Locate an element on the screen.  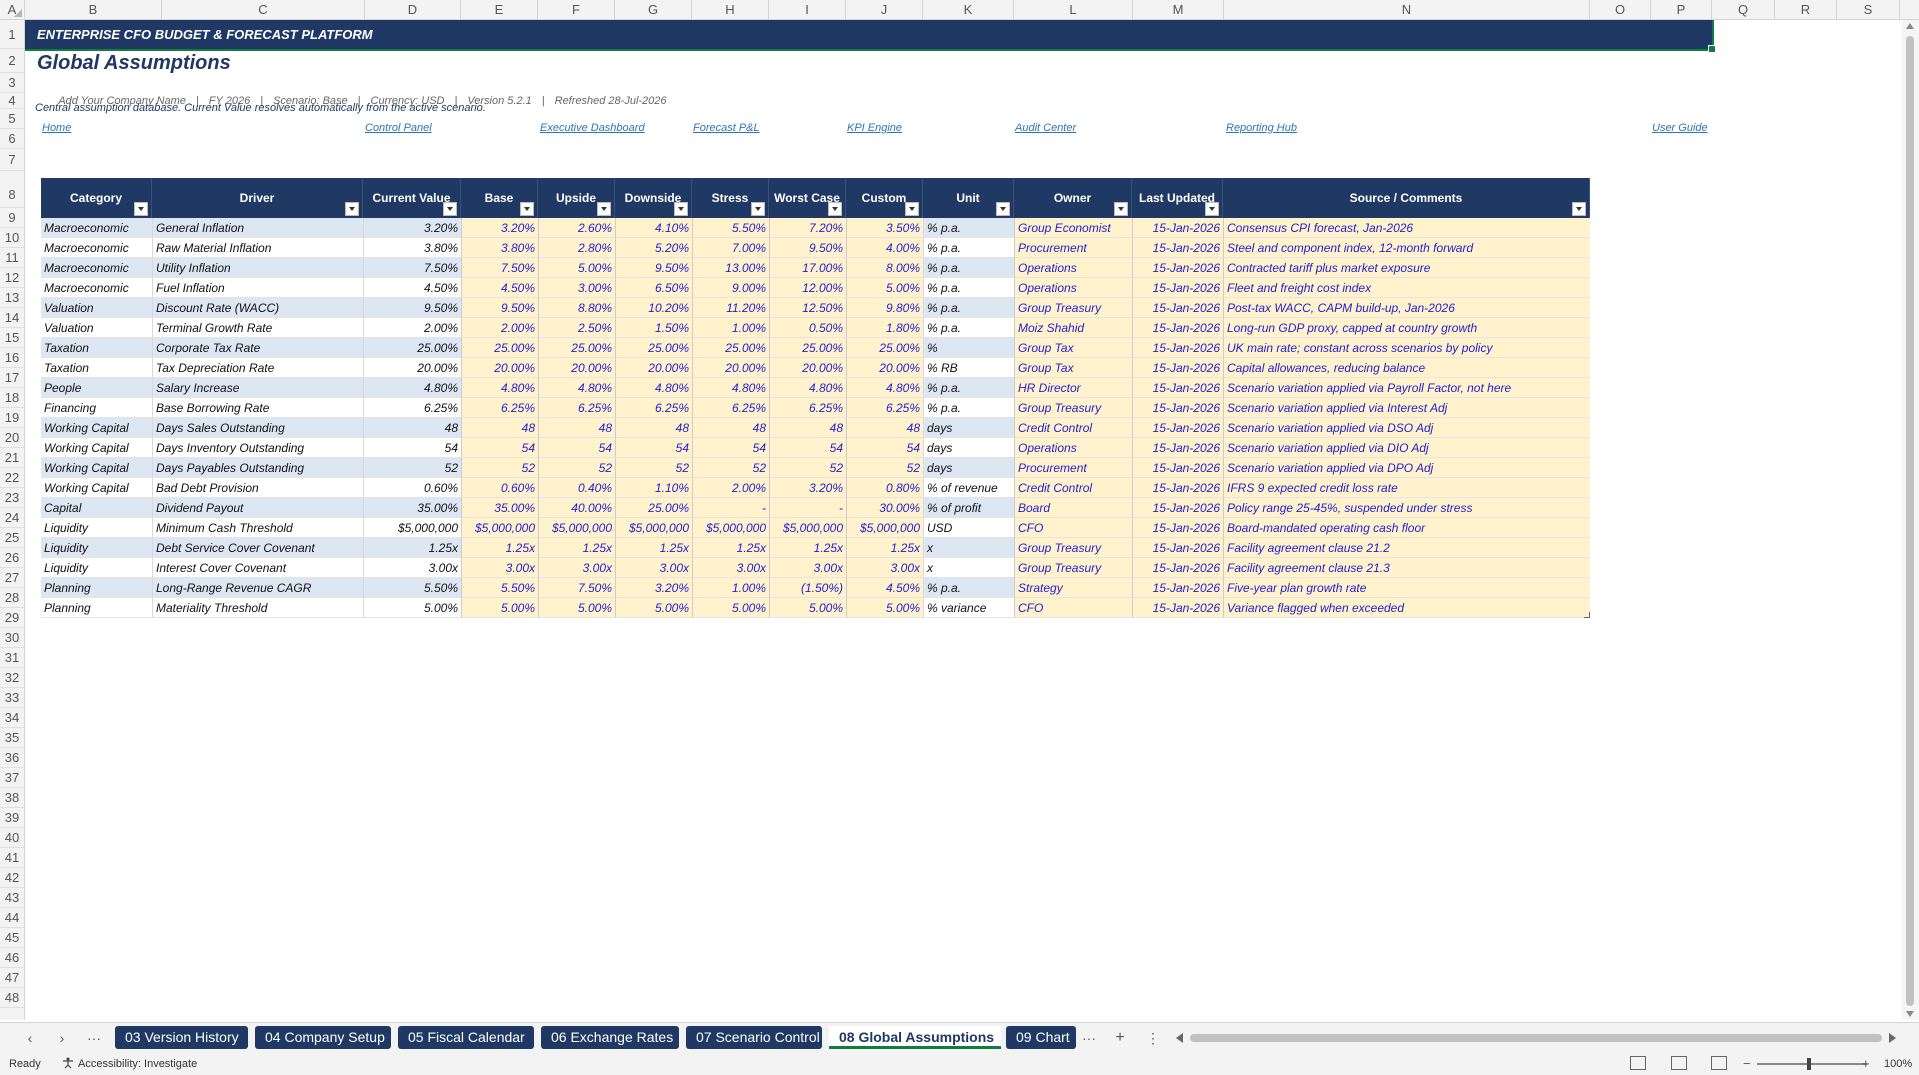
cell-driver: Minimum Cash Threshold is located at coordinates (257, 528).